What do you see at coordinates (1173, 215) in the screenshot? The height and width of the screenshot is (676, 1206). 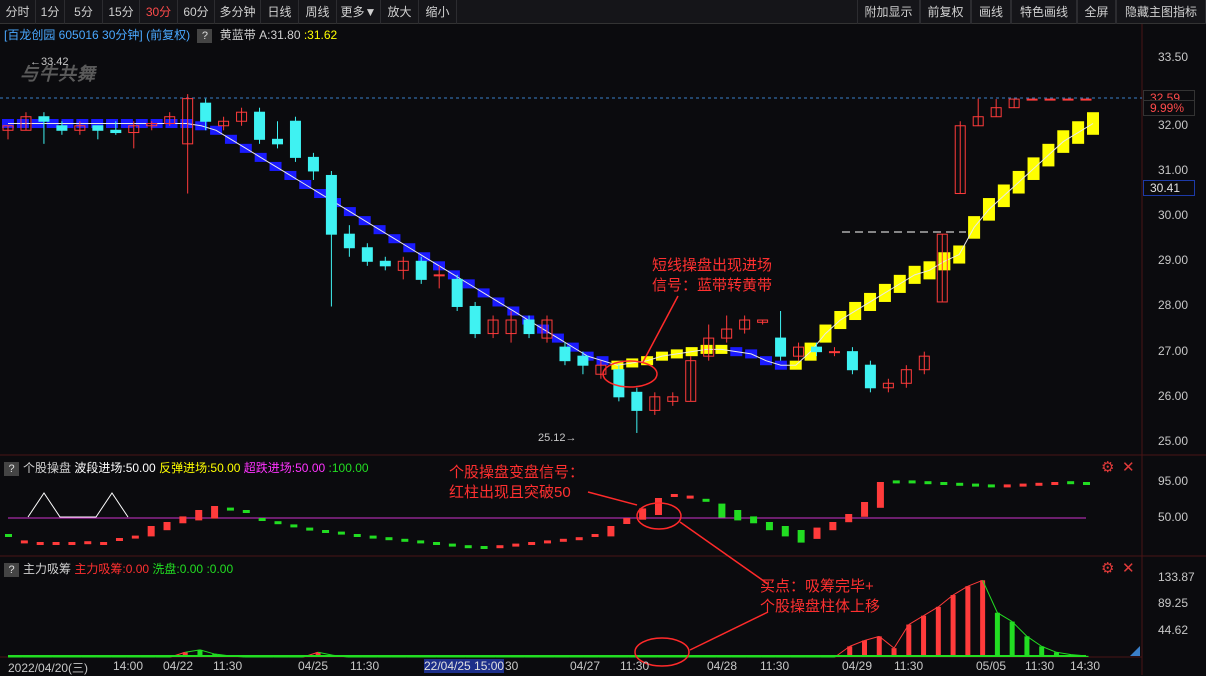 I see `price-tick: 30.00` at bounding box center [1173, 215].